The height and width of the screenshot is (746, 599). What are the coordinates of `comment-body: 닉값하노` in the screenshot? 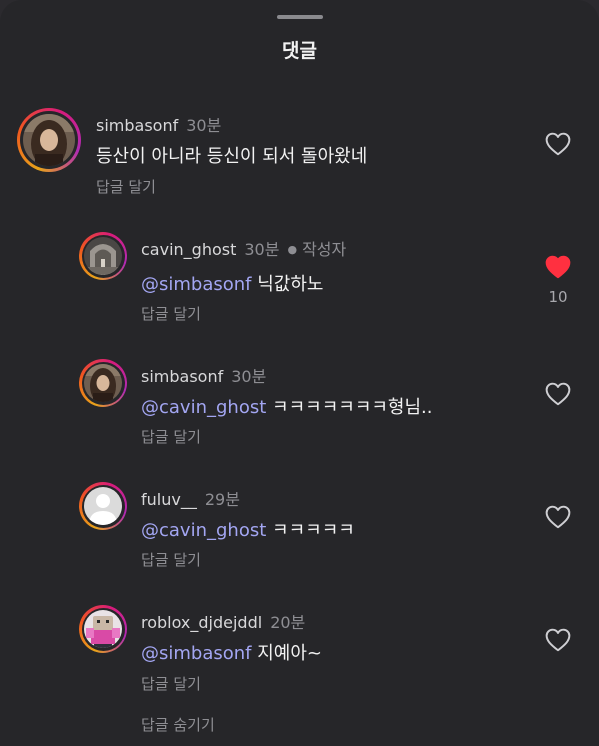 It's located at (290, 284).